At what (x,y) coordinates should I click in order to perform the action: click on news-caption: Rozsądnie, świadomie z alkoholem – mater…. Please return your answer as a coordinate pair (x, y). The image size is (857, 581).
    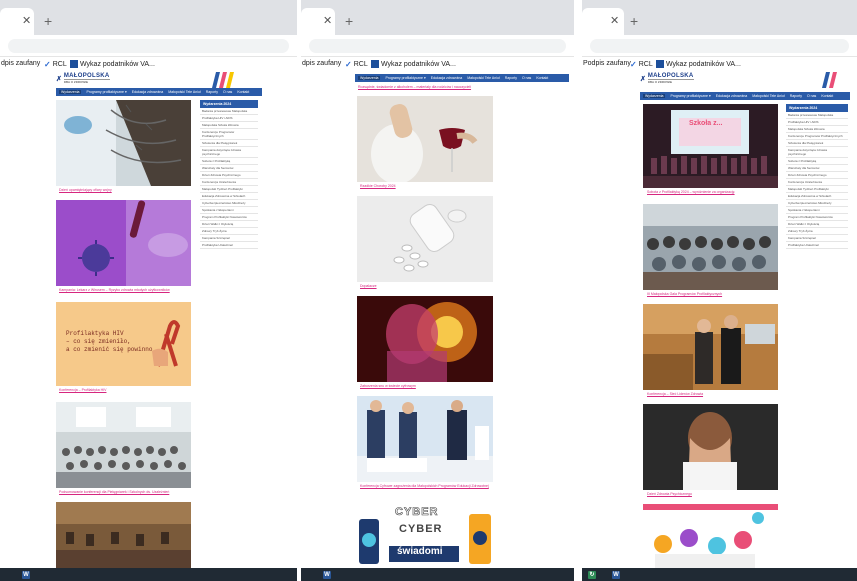
    Looking at the image, I should click on (414, 87).